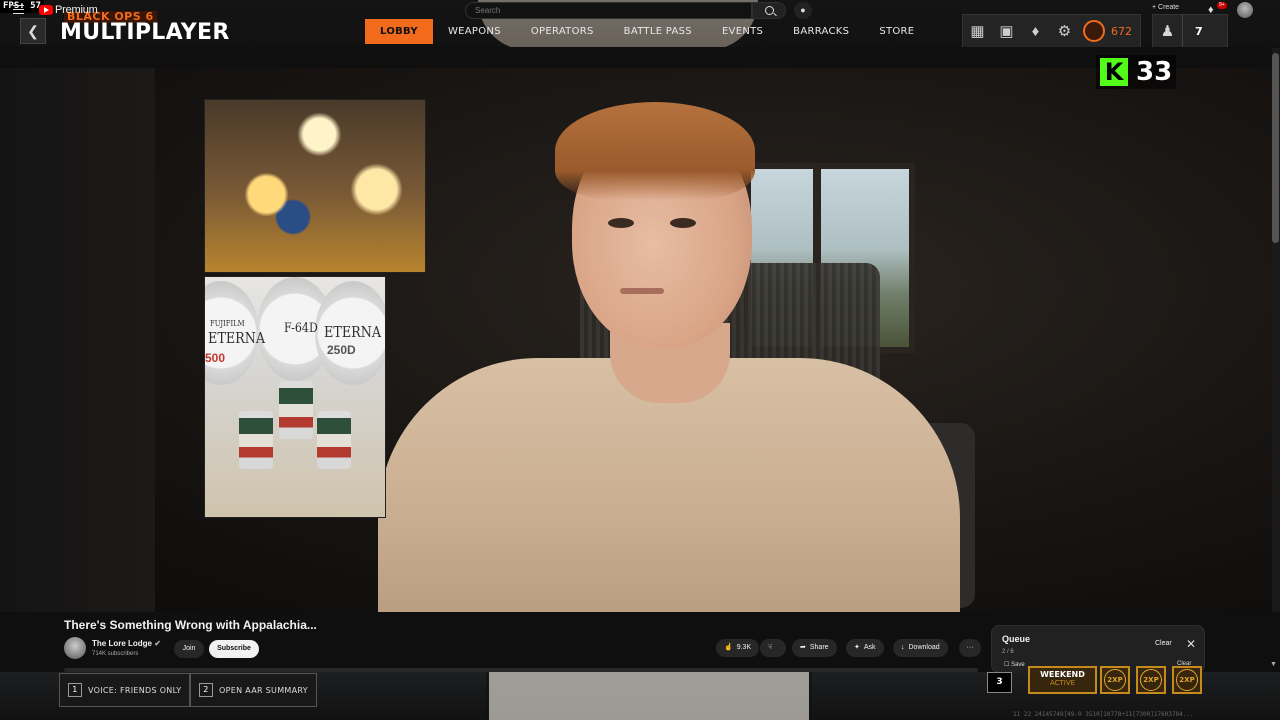 This screenshot has height=720, width=1280. I want to click on youtube-header, so click(640, 57).